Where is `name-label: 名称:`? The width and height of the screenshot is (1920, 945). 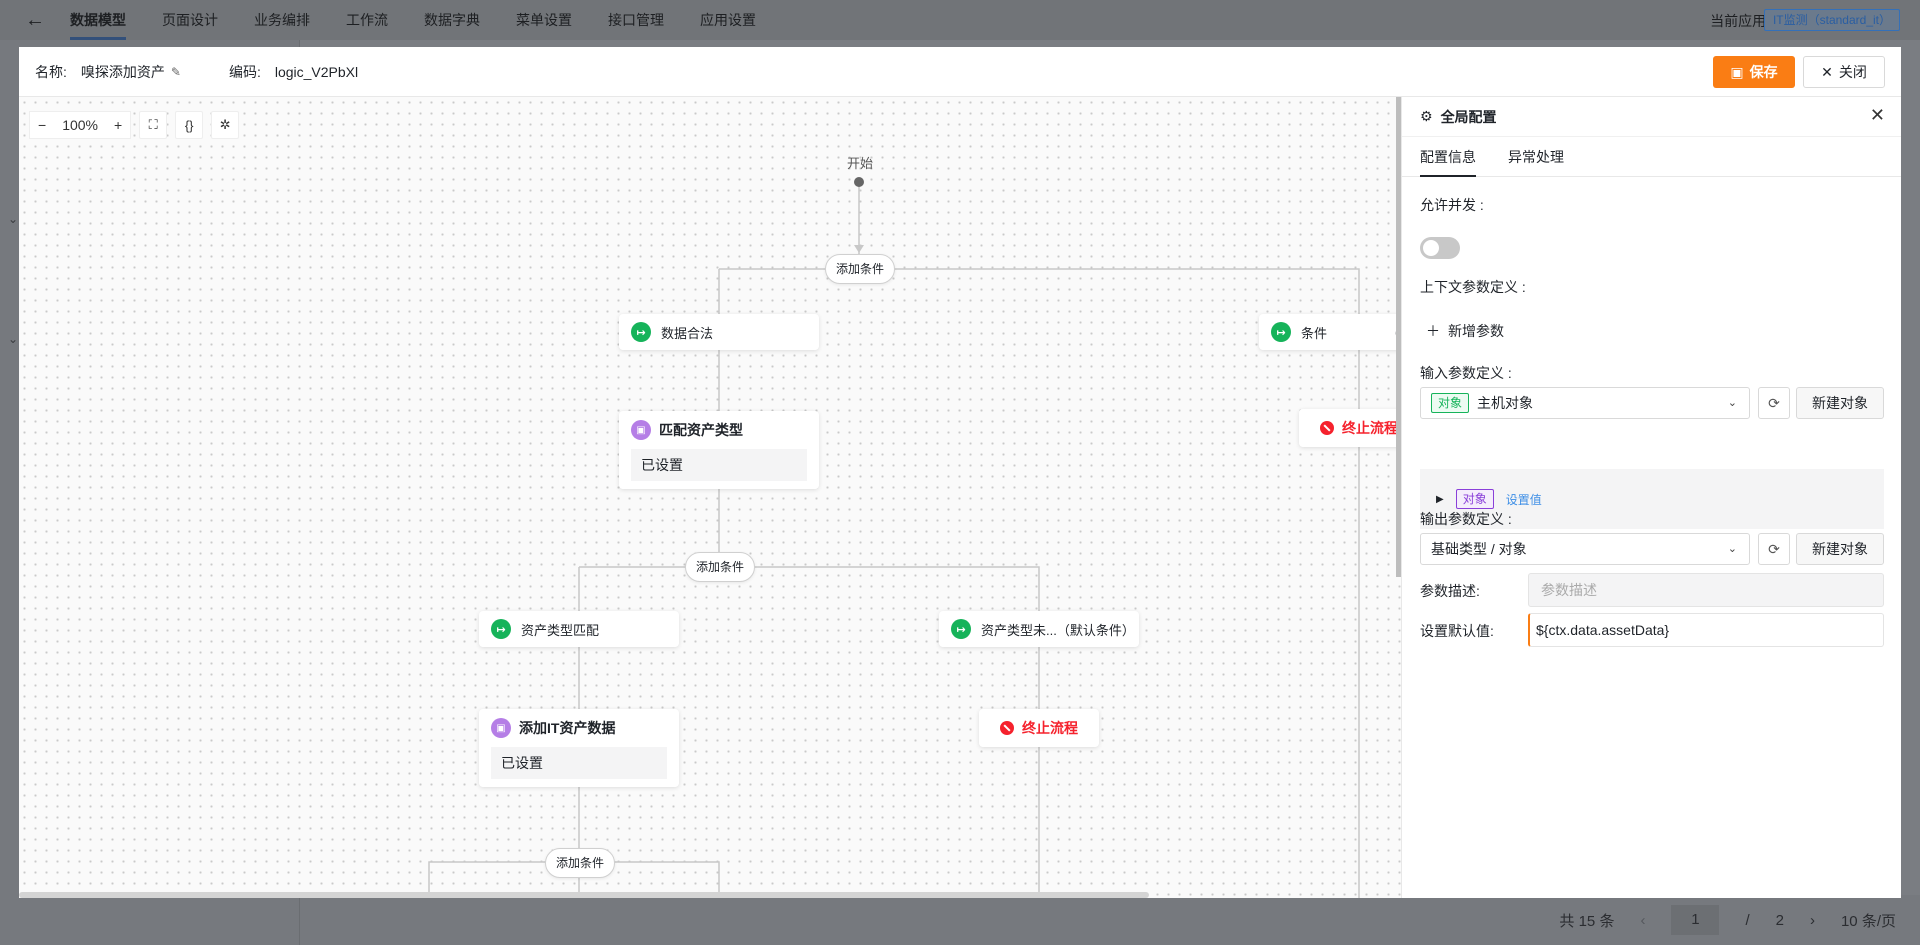 name-label: 名称: is located at coordinates (51, 71).